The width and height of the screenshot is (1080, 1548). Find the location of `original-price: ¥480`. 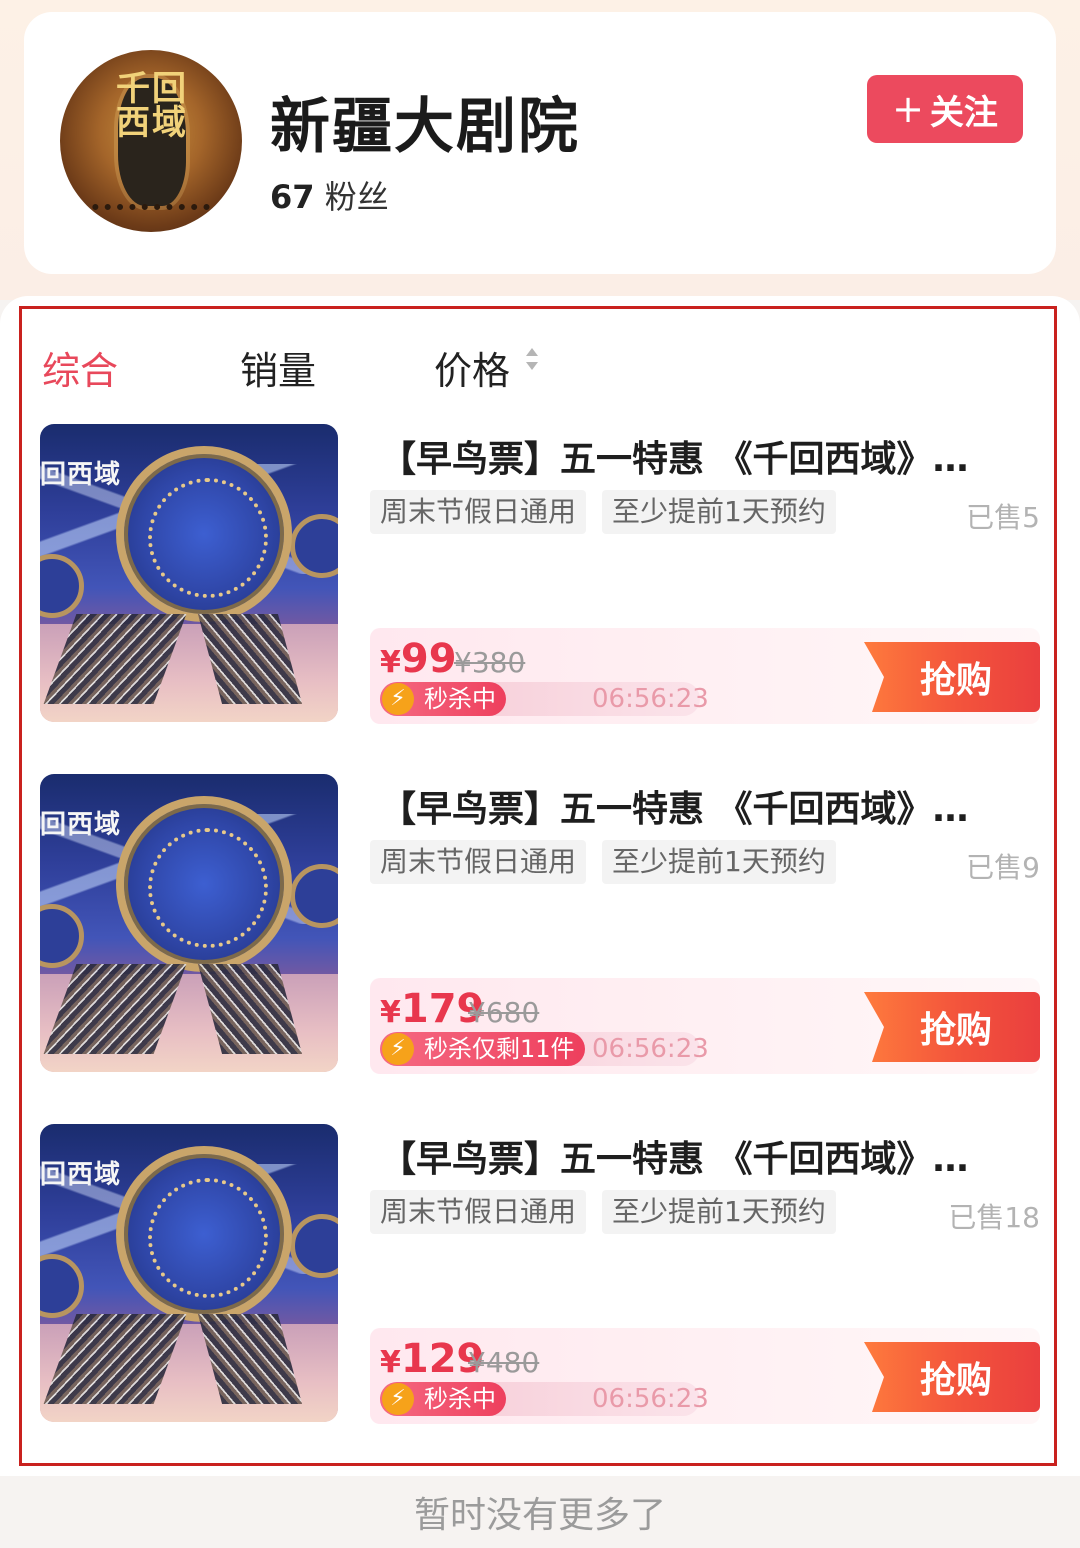

original-price: ¥480 is located at coordinates (504, 1362).